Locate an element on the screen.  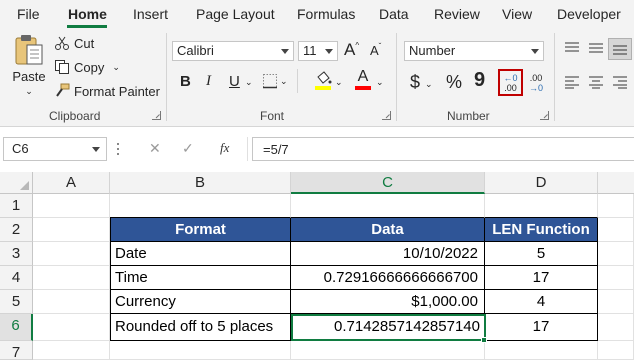
table-cell-b4: Time is located at coordinates (200, 278).